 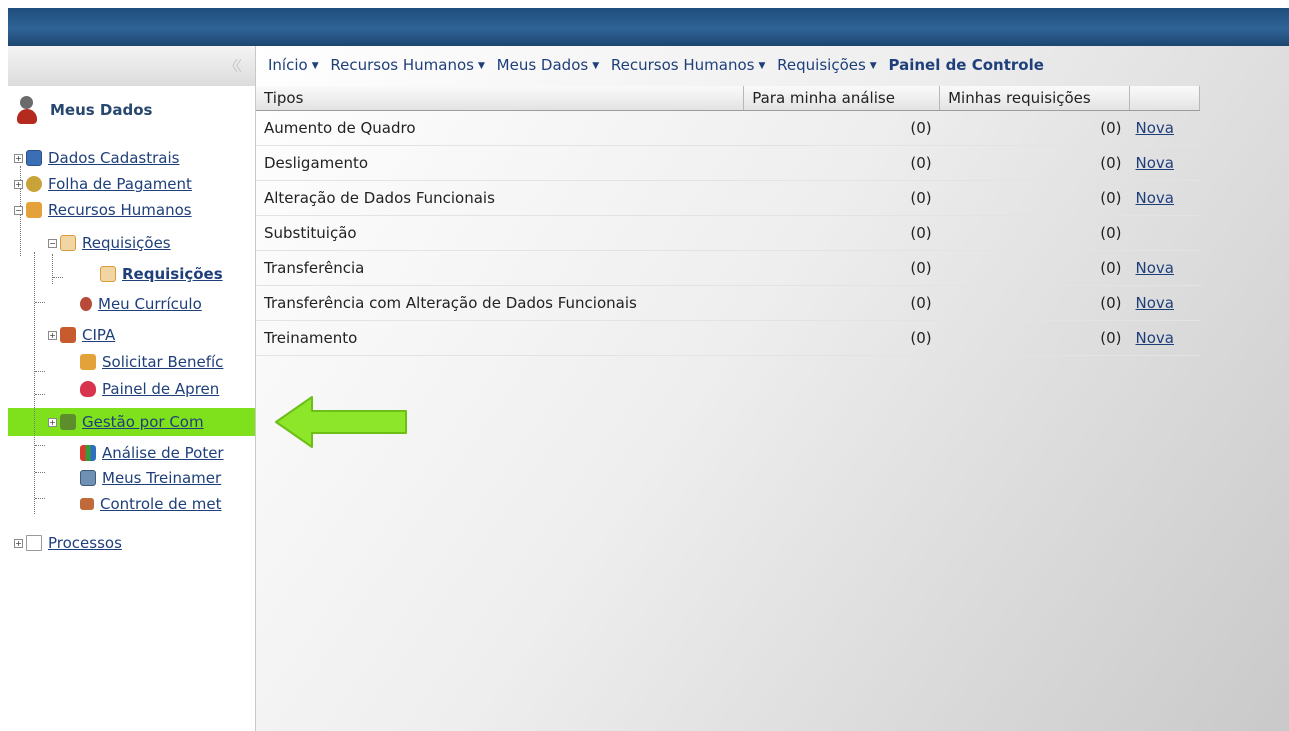 I want to click on column-header-tipos: Tipos, so click(x=500, y=98).